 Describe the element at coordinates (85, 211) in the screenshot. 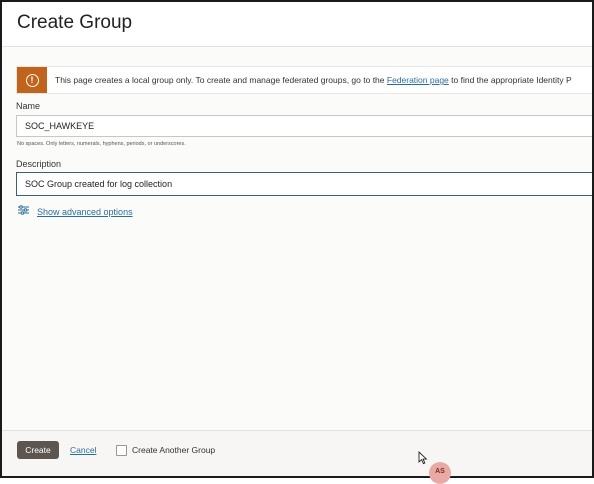

I see `show-advanced-options-label: Show advanced options` at that location.